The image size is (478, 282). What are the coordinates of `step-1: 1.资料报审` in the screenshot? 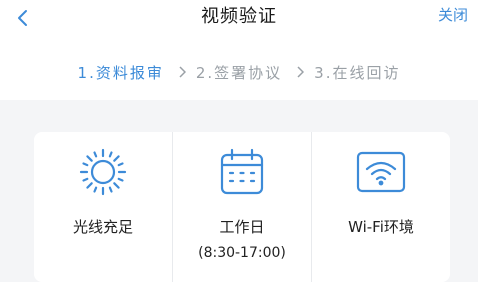 It's located at (120, 72).